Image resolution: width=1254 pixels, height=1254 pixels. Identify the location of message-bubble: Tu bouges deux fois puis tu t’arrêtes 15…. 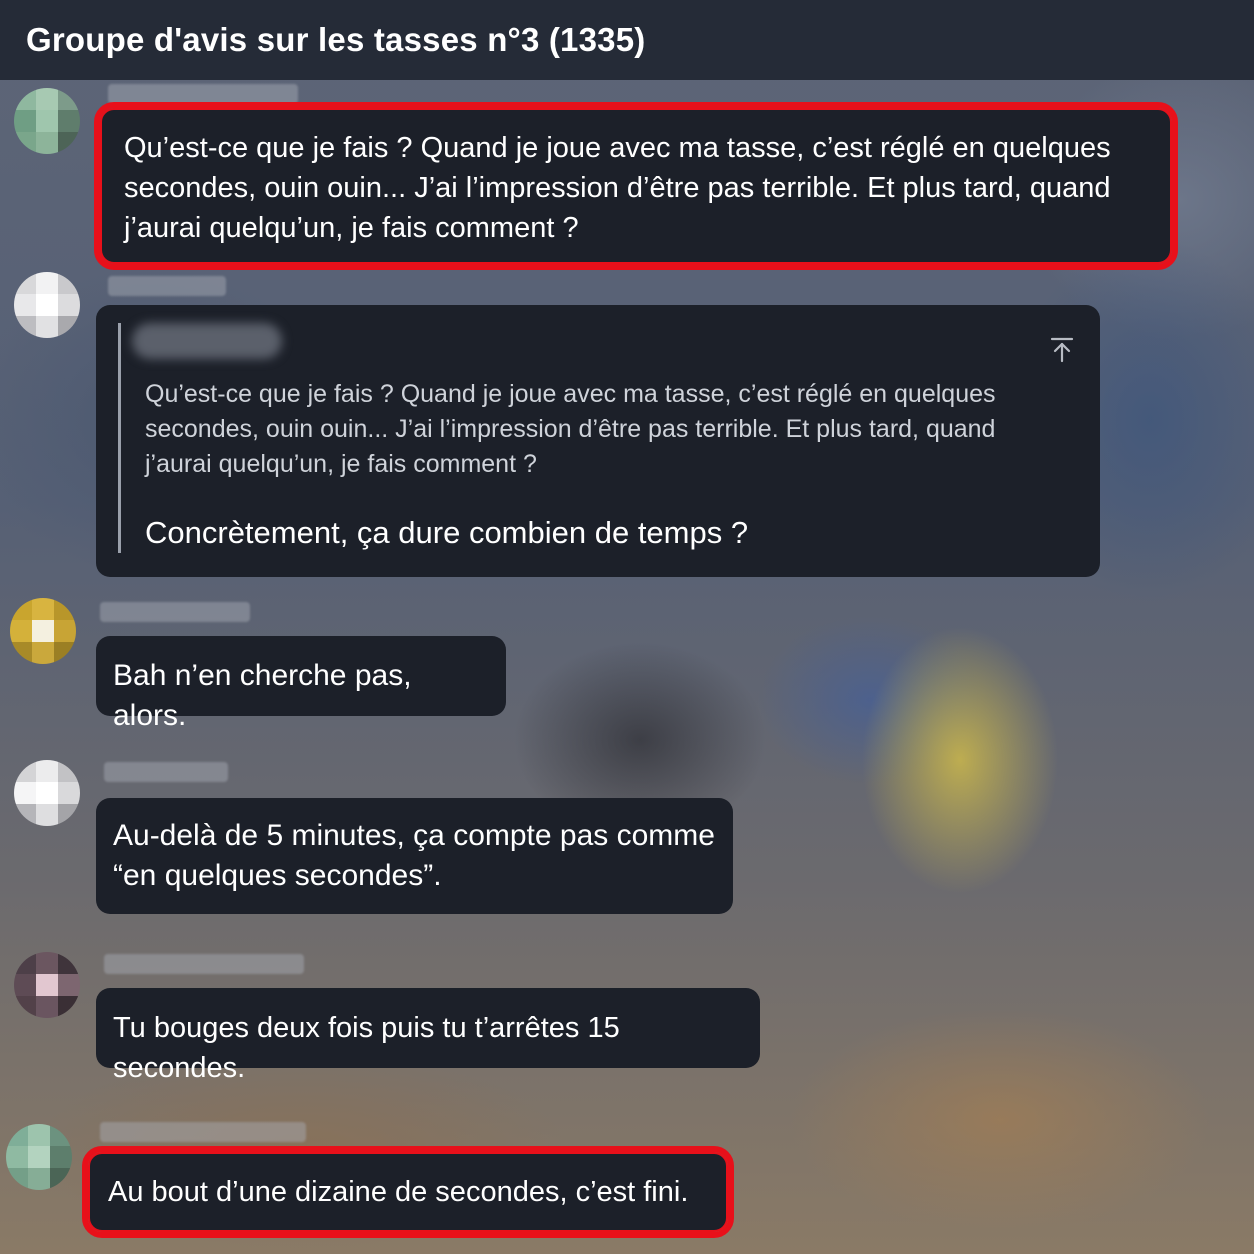
(428, 1036).